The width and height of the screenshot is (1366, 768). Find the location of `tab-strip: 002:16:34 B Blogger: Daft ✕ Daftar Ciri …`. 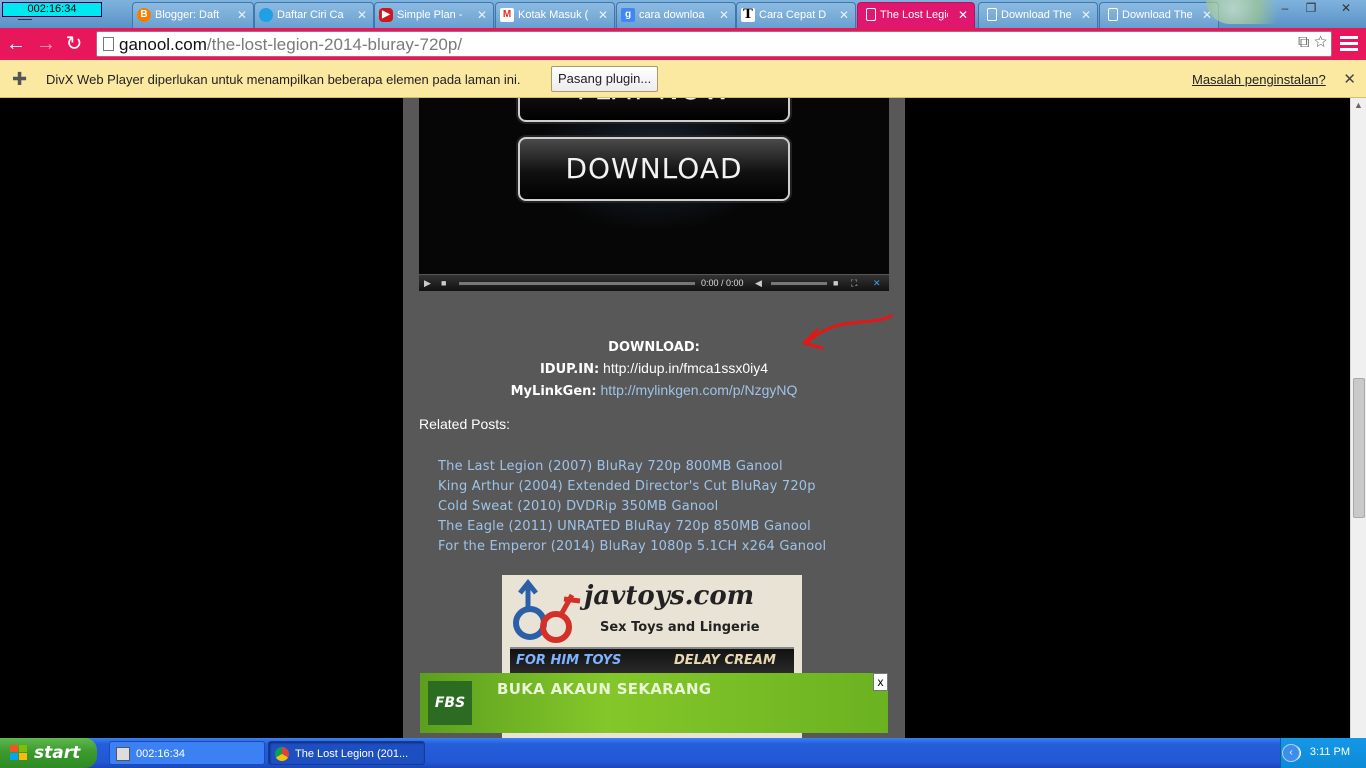

tab-strip: 002:16:34 B Blogger: Daft ✕ Daftar Ciri … is located at coordinates (683, 14).